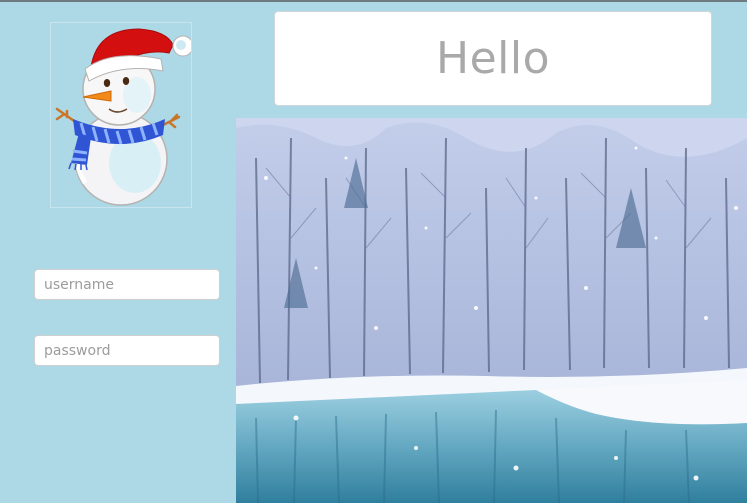 This screenshot has height=503, width=747. I want to click on greeting-panel: Hello, so click(493, 58).